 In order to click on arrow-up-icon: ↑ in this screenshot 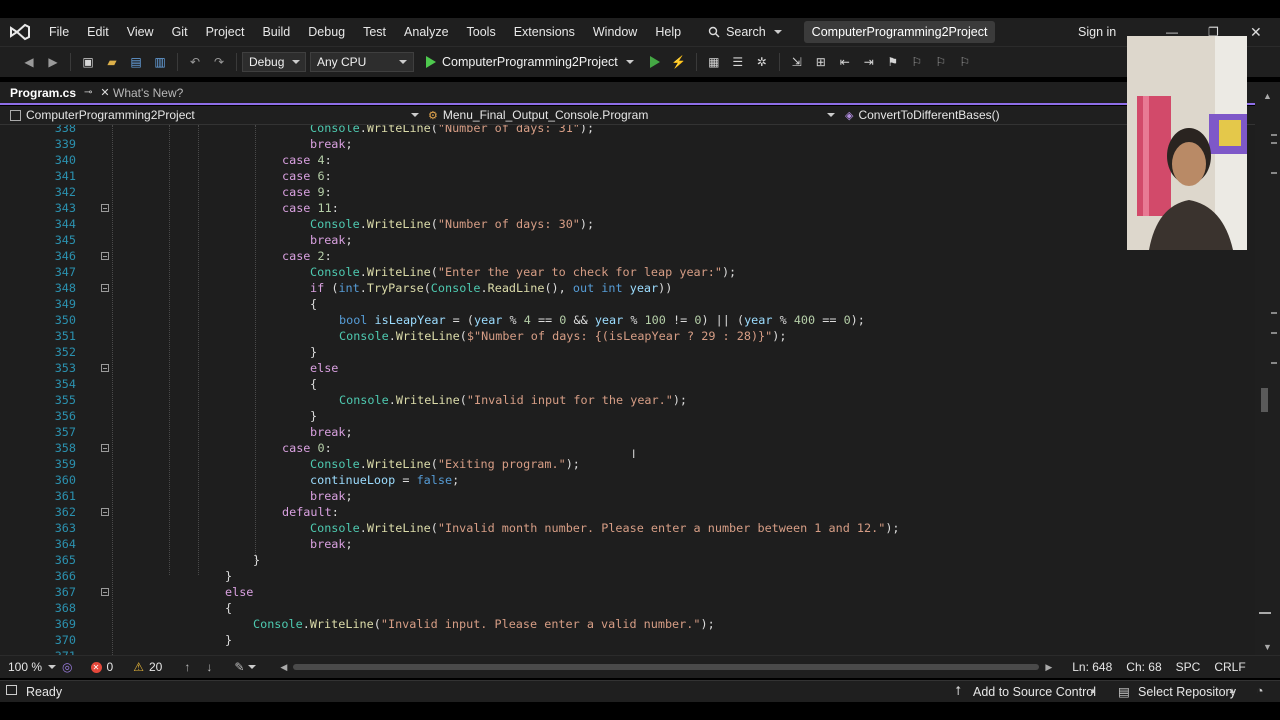, I will do `click(187, 667)`.